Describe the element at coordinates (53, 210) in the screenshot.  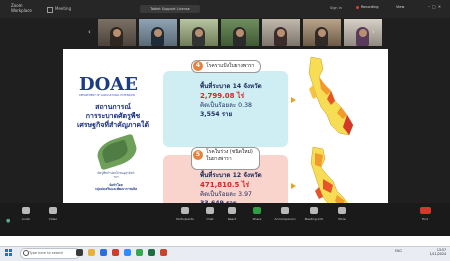
I see `camera-icon` at that location.